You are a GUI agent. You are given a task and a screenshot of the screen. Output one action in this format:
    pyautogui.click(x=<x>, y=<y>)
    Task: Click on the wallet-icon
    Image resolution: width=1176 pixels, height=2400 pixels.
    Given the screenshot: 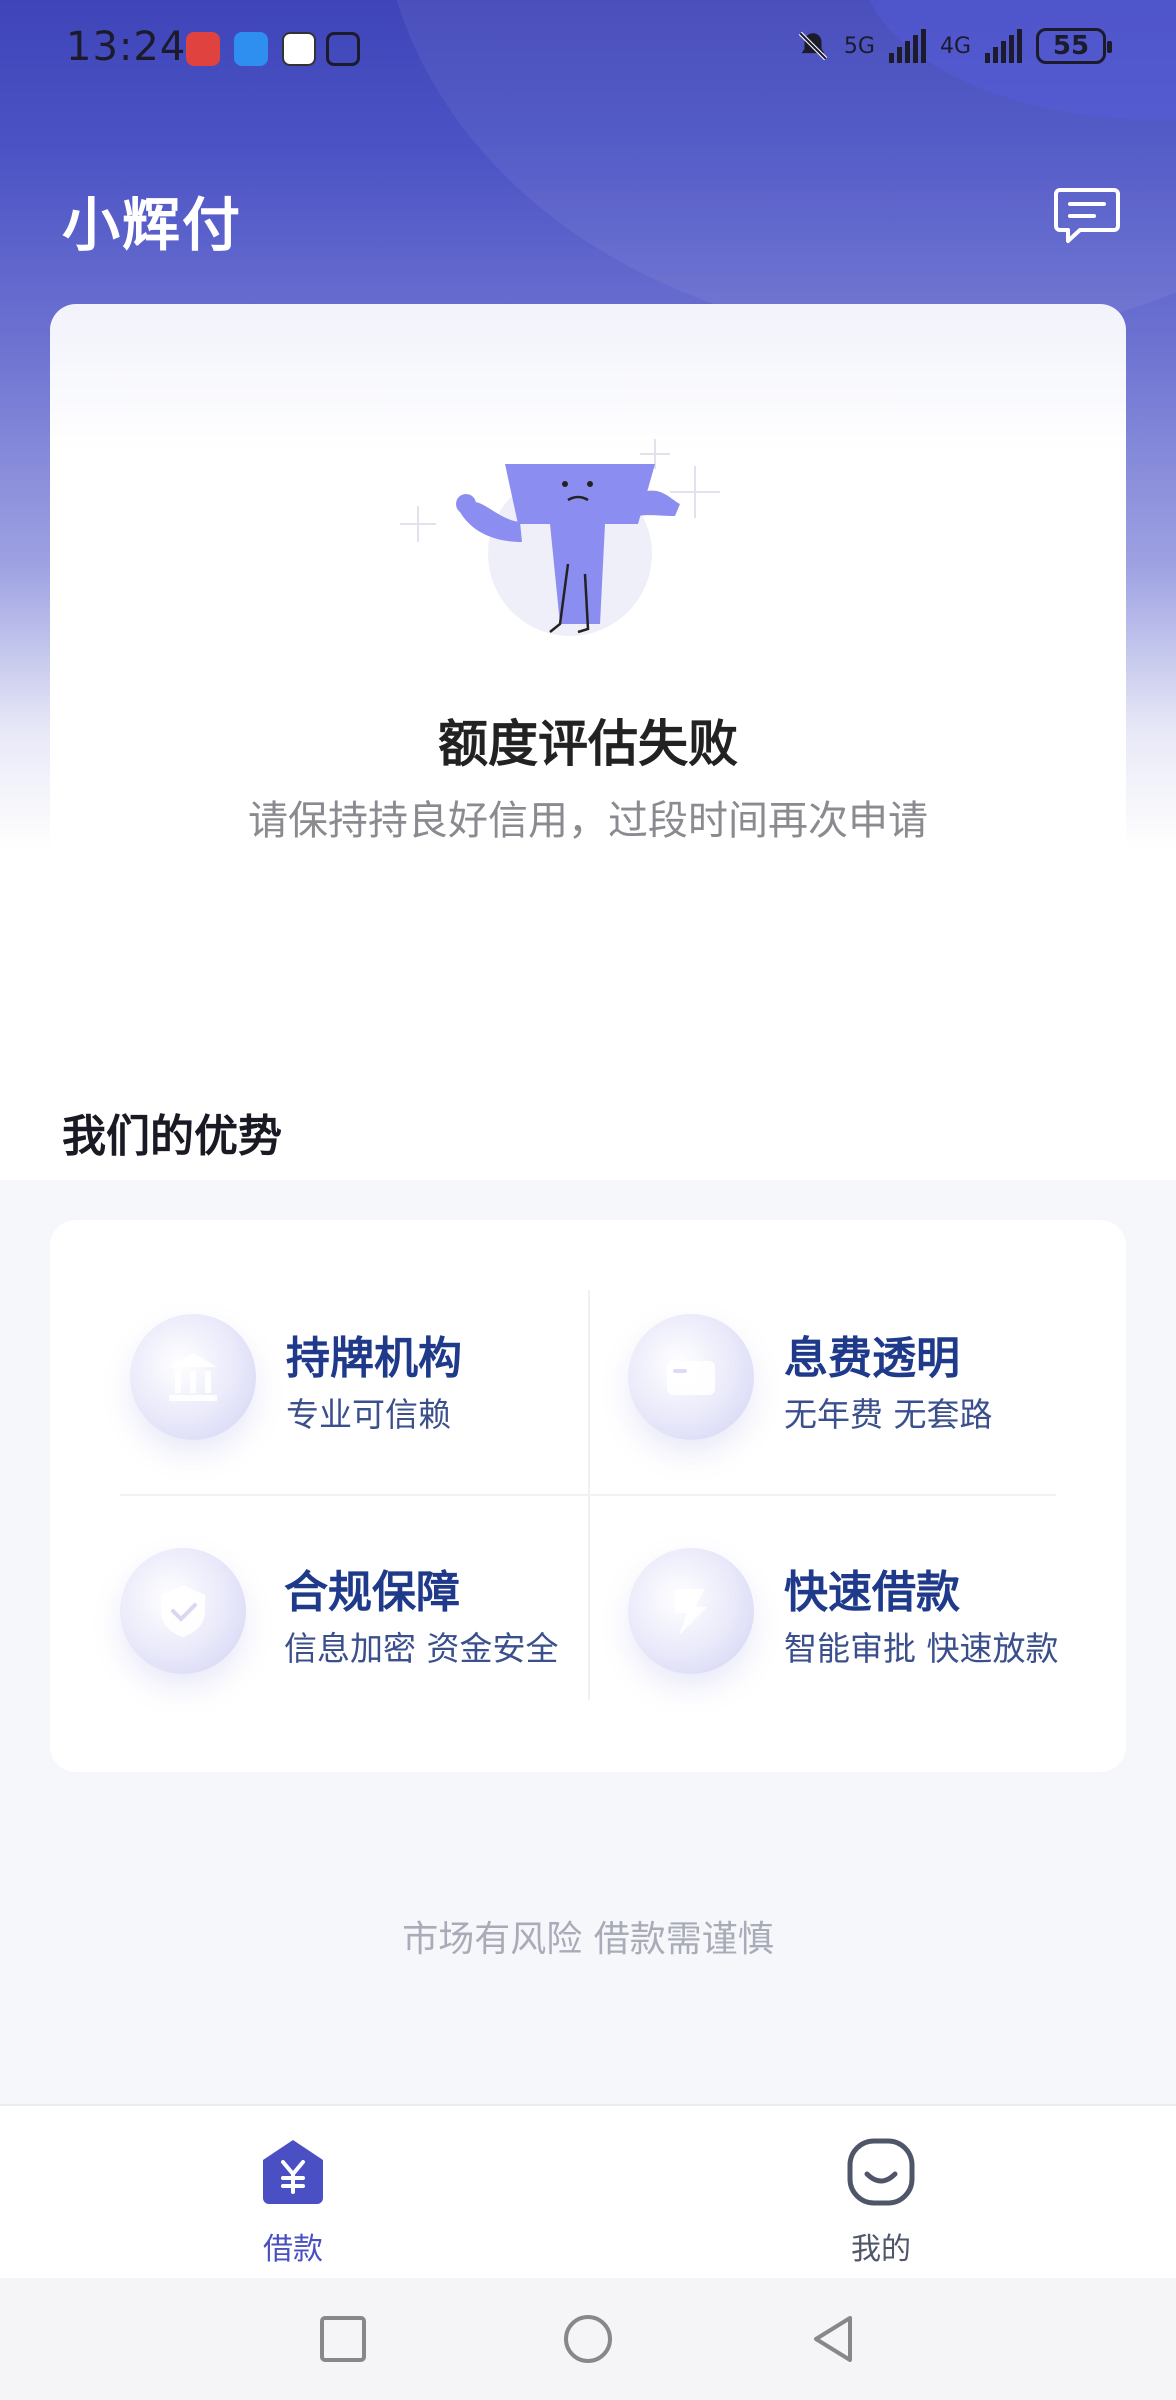 What is the action you would take?
    pyautogui.click(x=691, y=1377)
    